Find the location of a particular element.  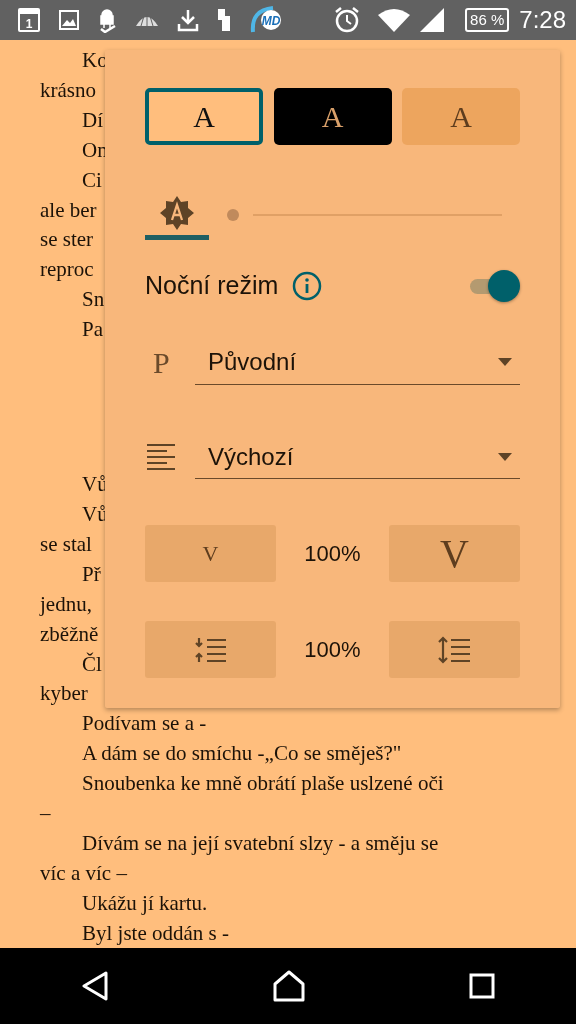

increase-line-spacing-icon is located at coordinates (454, 649).